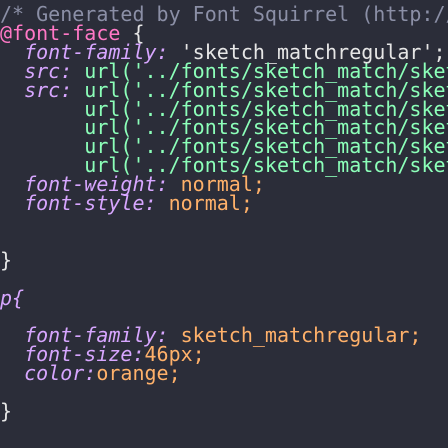 Image resolution: width=448 pixels, height=448 pixels. Describe the element at coordinates (224, 411) in the screenshot. I see `code-line: }` at that location.